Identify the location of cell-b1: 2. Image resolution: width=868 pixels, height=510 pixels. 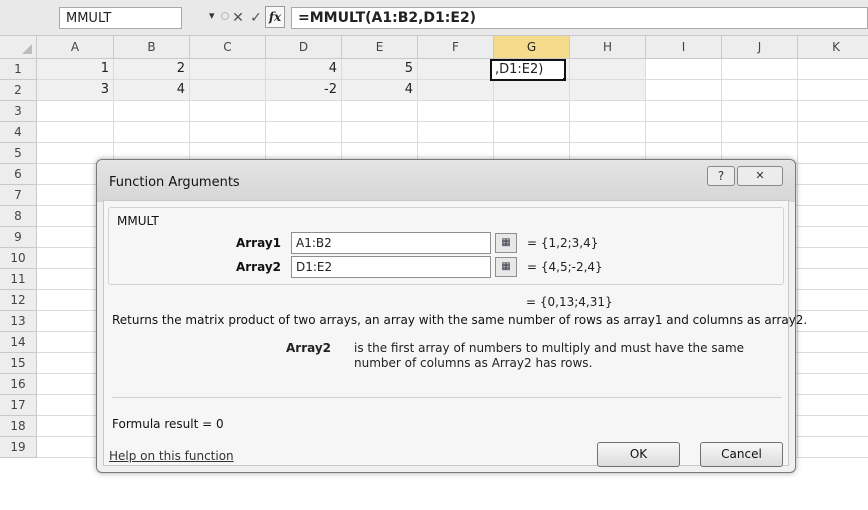
(152, 69).